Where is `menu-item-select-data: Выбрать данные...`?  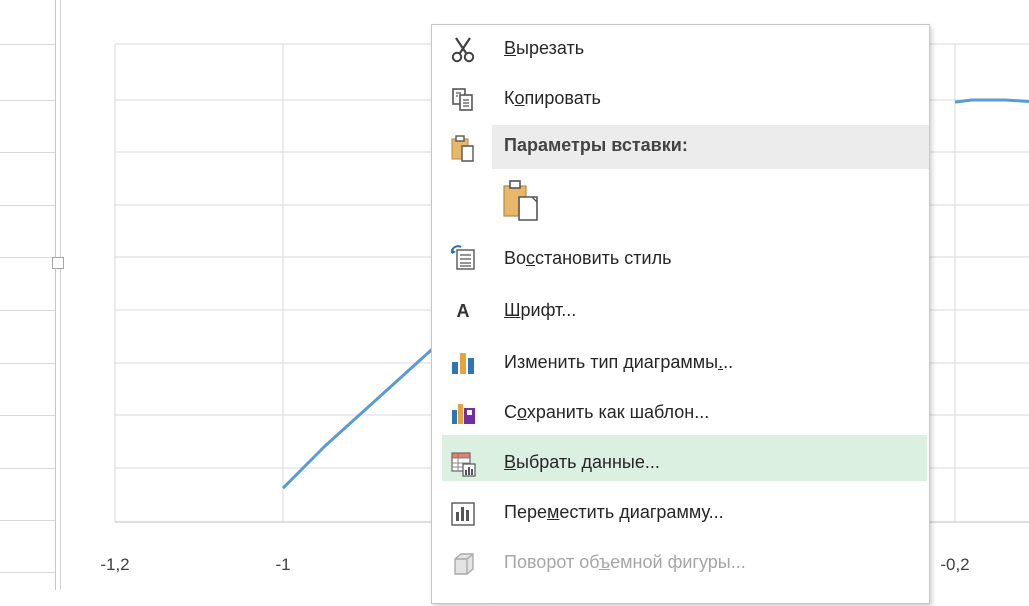 menu-item-select-data: Выбрать данные... is located at coordinates (680, 462).